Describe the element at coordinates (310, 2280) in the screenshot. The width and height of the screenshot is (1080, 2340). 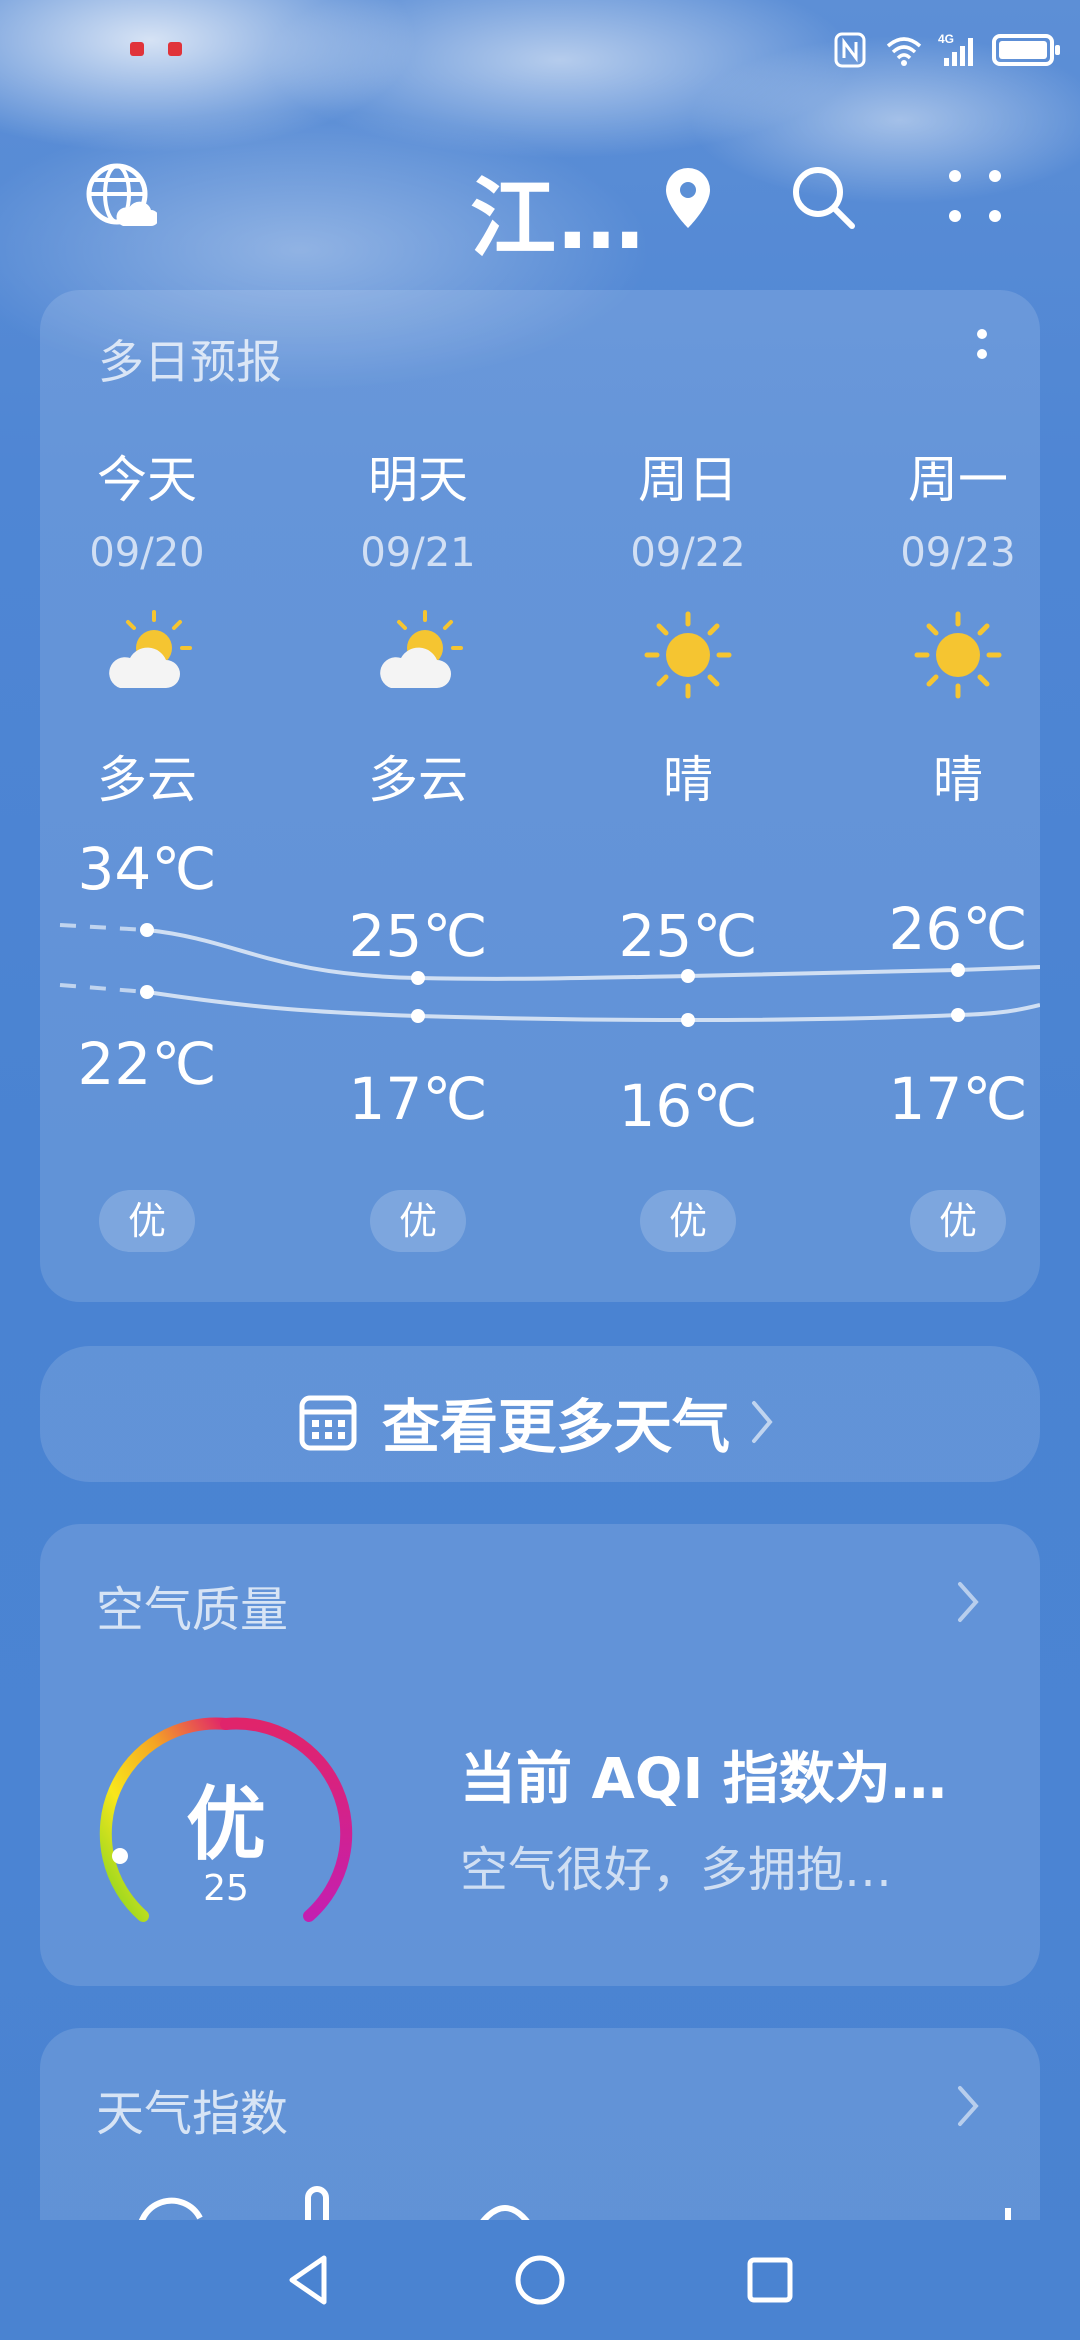
I see `back-icon` at that location.